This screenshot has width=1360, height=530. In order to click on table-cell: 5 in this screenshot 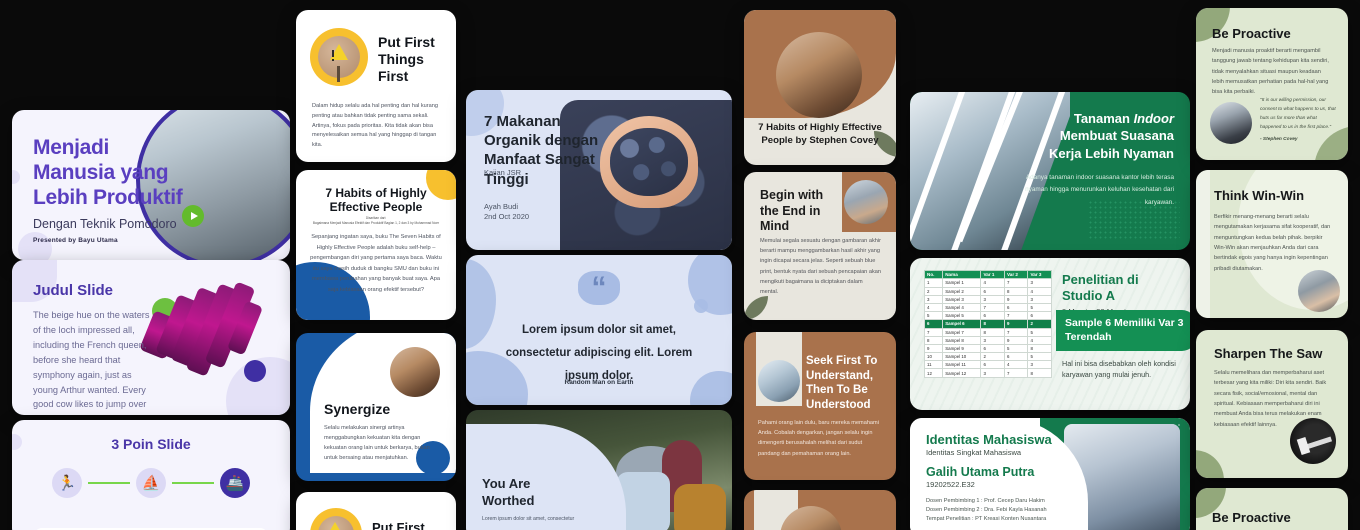, I will do `click(933, 316)`.